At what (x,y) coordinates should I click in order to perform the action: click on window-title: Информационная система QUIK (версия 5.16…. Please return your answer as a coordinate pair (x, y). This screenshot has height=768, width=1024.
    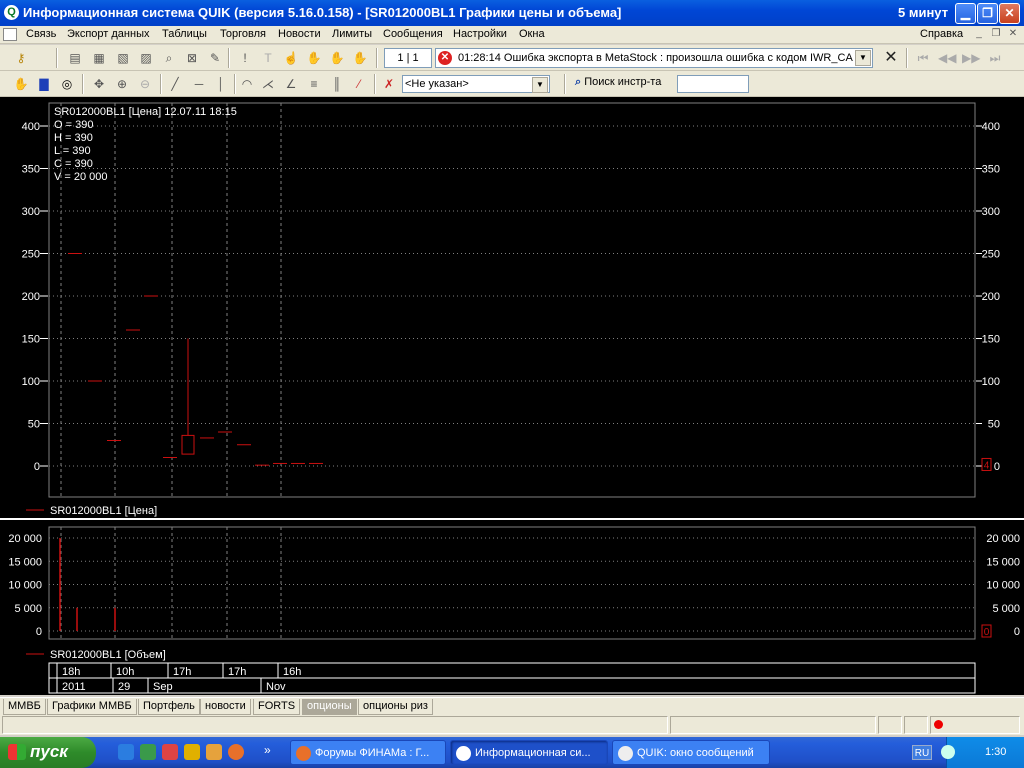
    Looking at the image, I should click on (322, 12).